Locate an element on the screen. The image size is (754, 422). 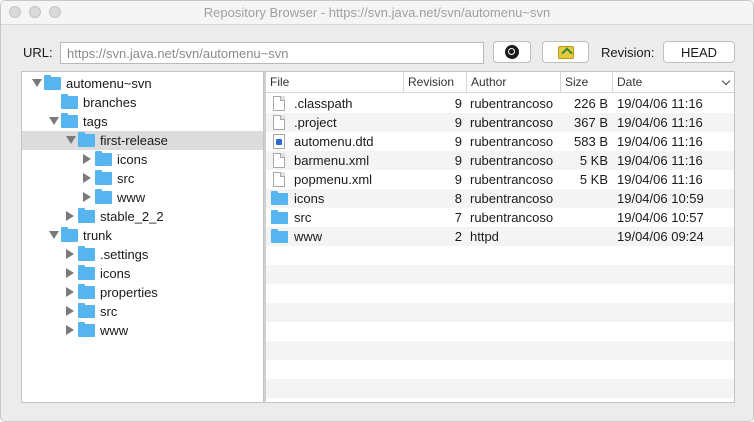
tree-item: tags is located at coordinates (142, 121).